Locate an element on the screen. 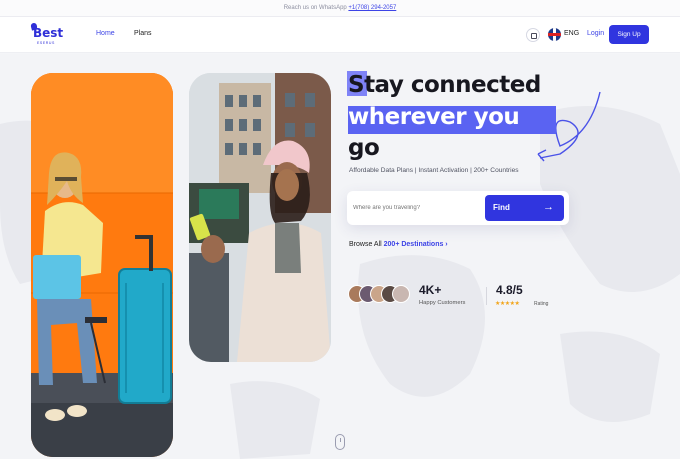 This screenshot has height=459, width=680. rating-stars-icon: ★★★★★ is located at coordinates (507, 304).